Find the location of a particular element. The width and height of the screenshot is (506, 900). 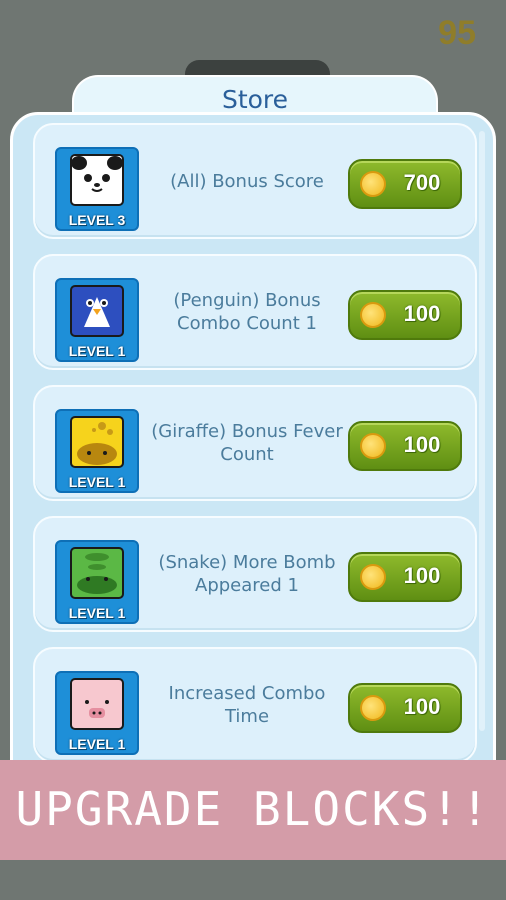

item-description: (Snake) More Bomb Appeared 1 is located at coordinates (247, 574).